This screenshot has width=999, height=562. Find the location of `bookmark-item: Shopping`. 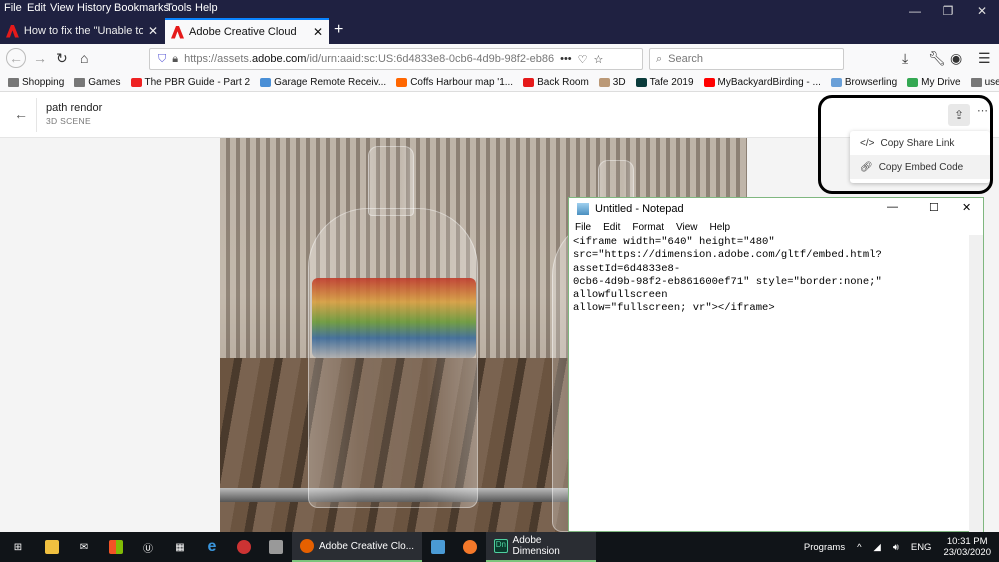

bookmark-item: Shopping is located at coordinates (36, 82).